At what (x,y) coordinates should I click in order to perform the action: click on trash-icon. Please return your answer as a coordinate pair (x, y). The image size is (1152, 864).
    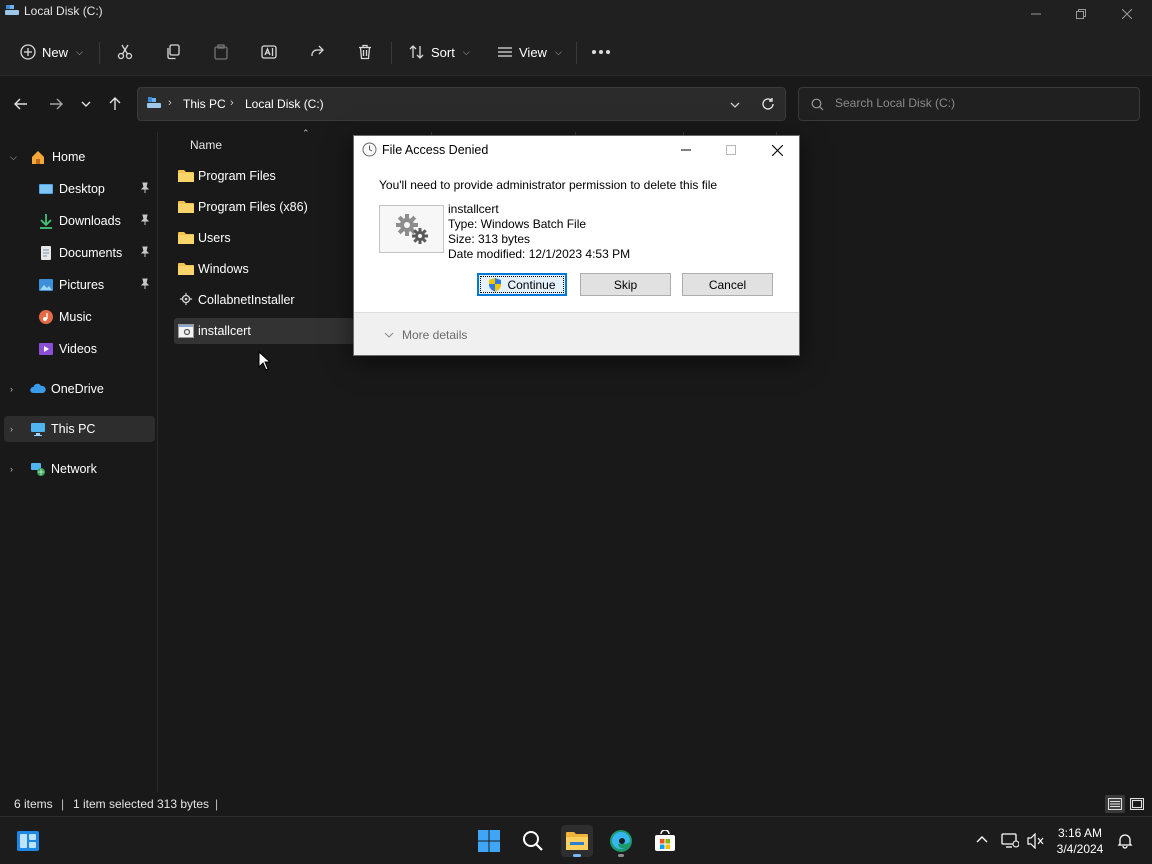
    Looking at the image, I should click on (365, 52).